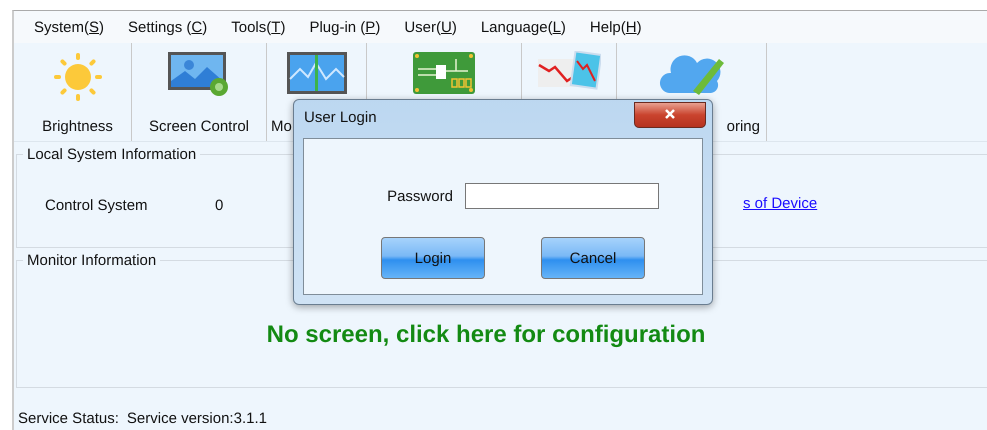 Image resolution: width=987 pixels, height=430 pixels. I want to click on field-value: 0, so click(219, 205).